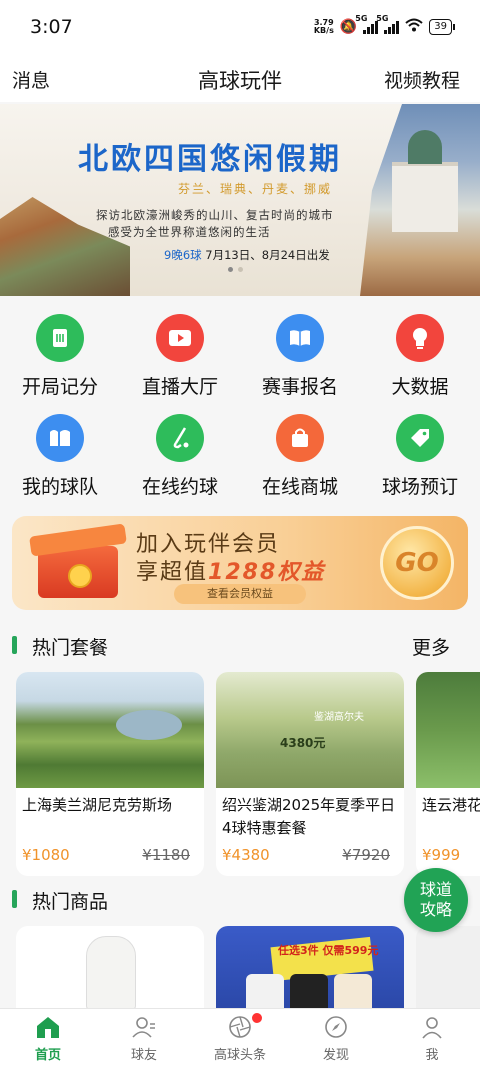  What do you see at coordinates (78, 563) in the screenshot?
I see `gift-box-image` at bounding box center [78, 563].